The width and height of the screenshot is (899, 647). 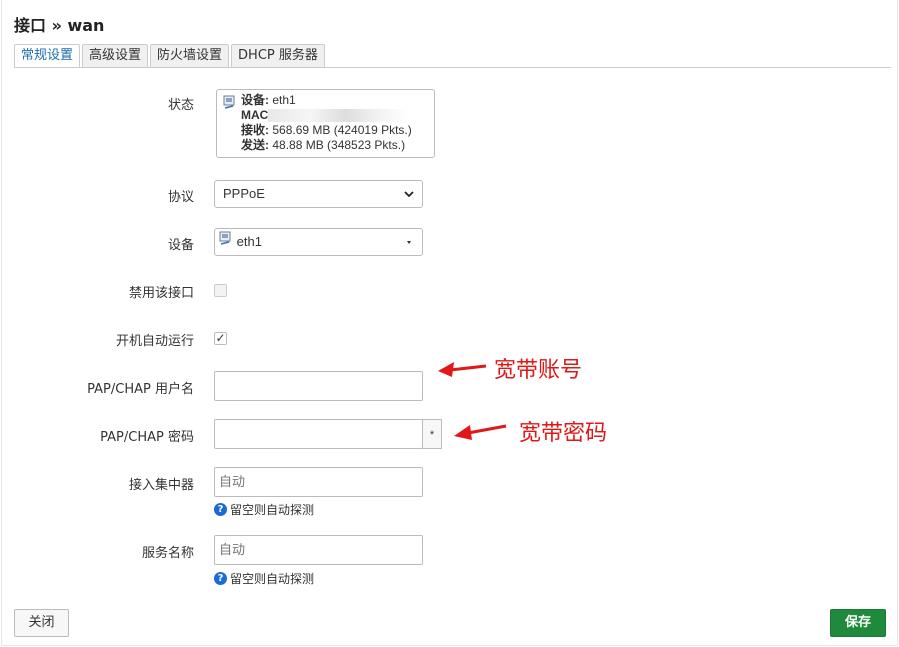 I want to click on service-hint: ? 留空则自动探测, so click(x=264, y=578).